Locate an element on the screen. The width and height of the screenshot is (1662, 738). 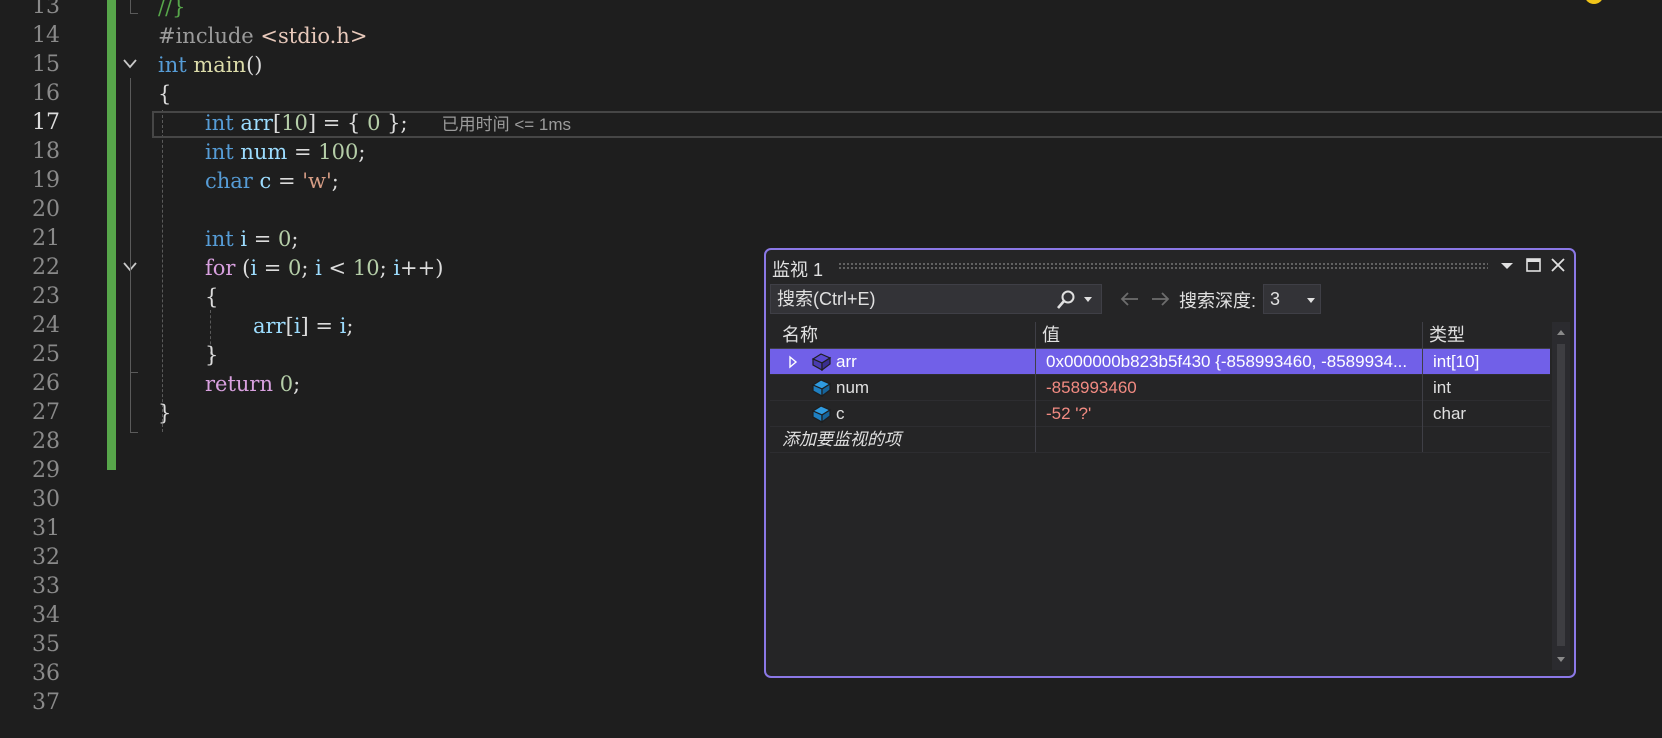
watch-name: c is located at coordinates (840, 413).